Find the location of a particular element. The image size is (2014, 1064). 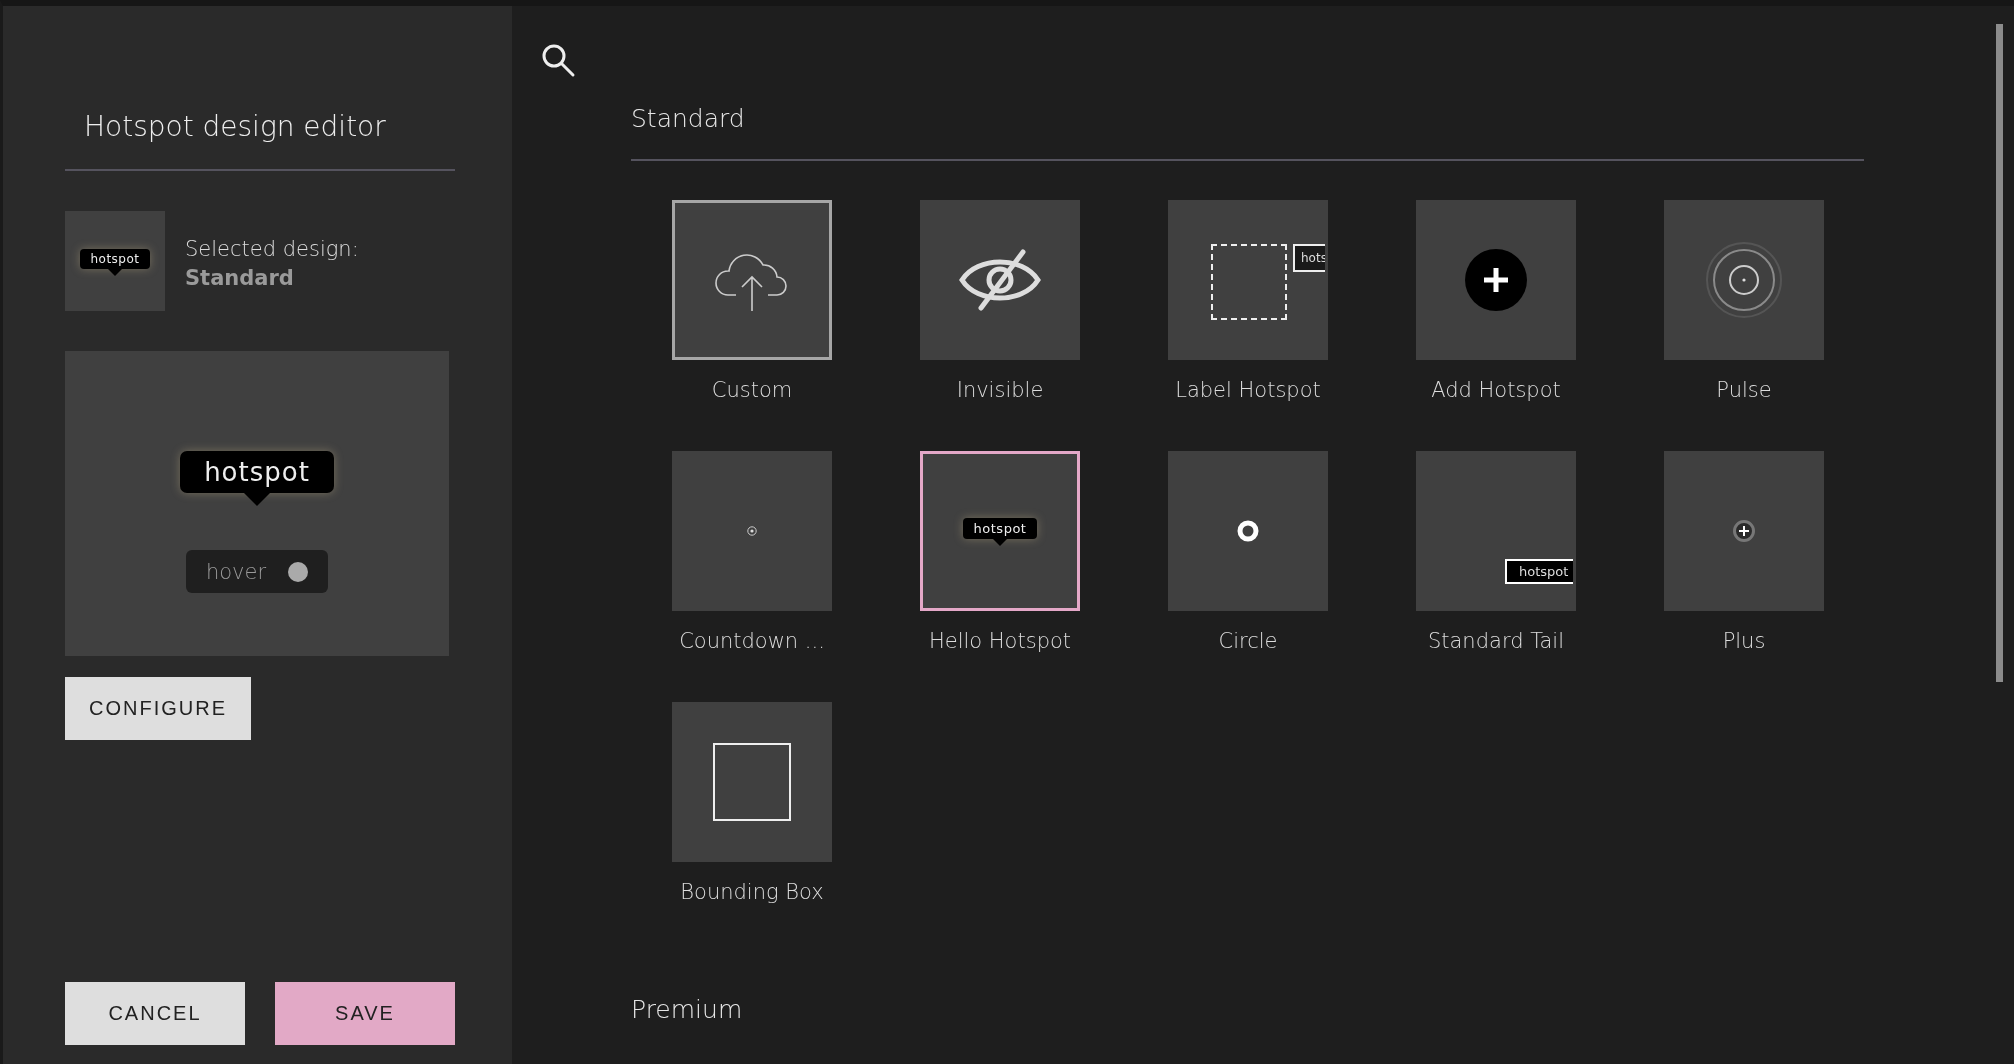

tile-label: Plus is located at coordinates (1744, 641).